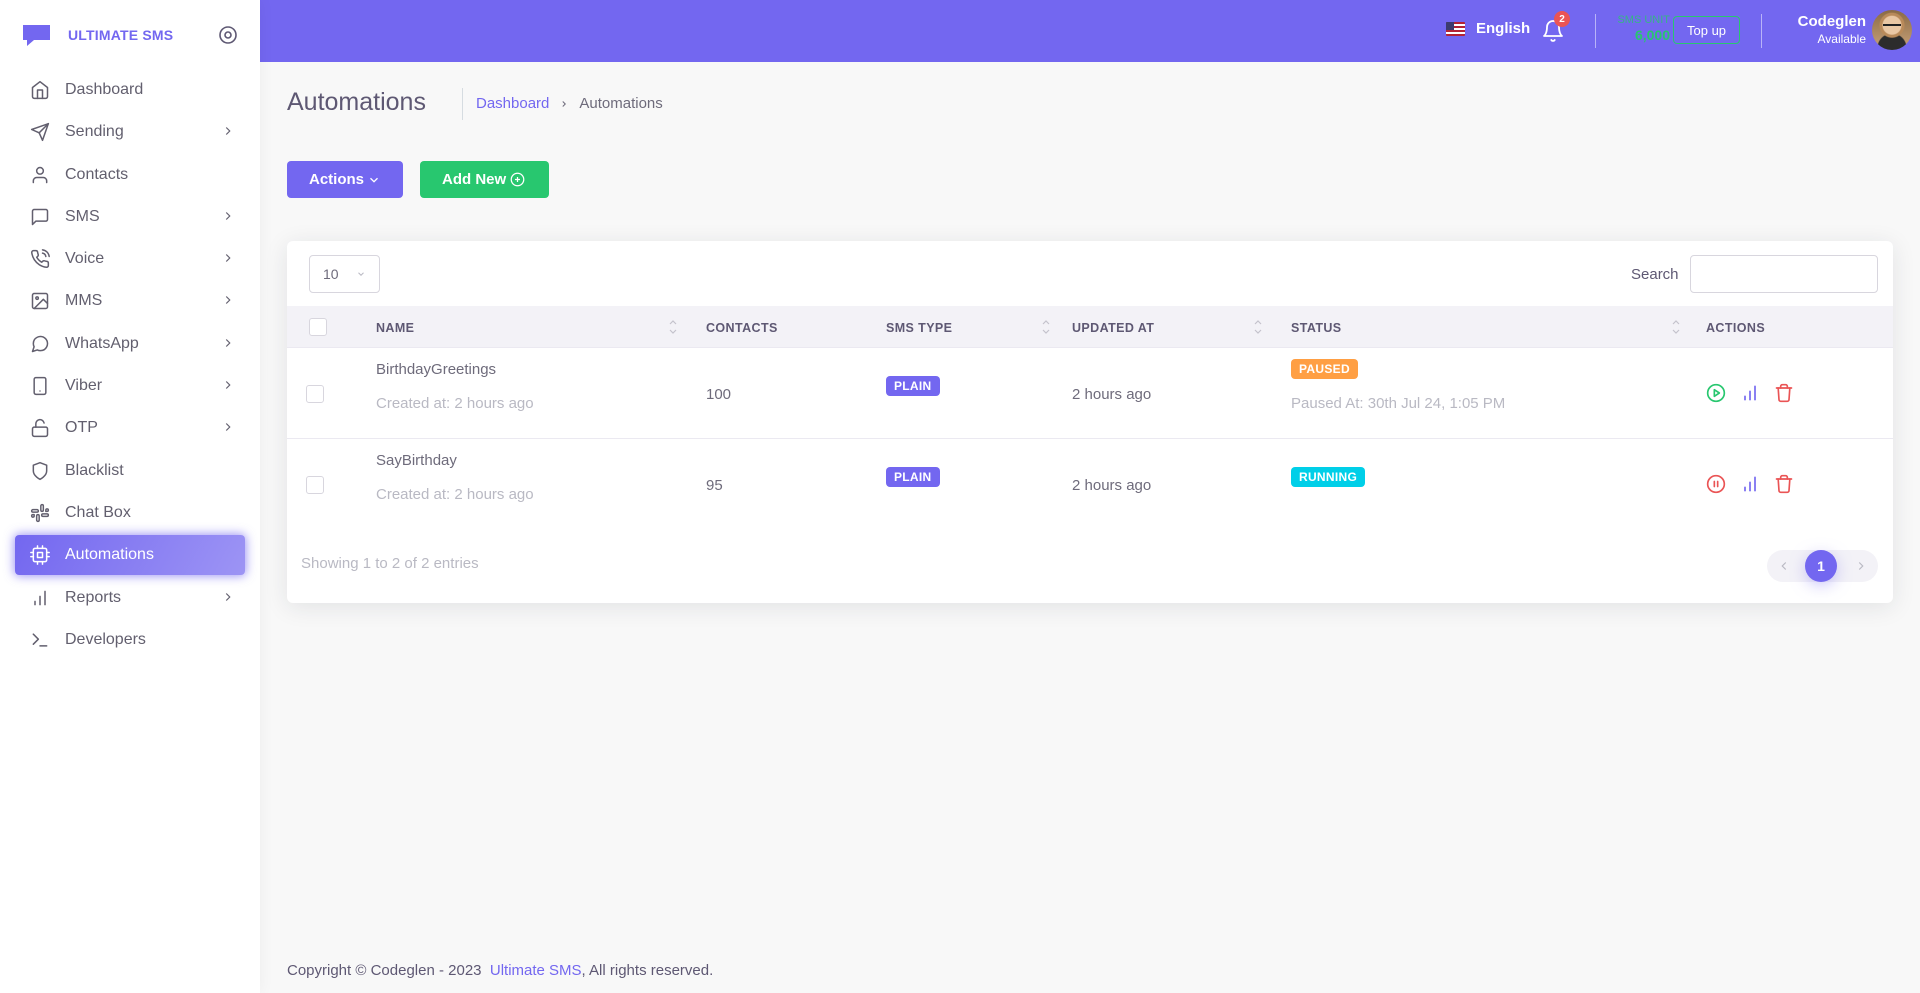 The height and width of the screenshot is (993, 1920). I want to click on brand-name: ULTIMATE SMS, so click(121, 35).